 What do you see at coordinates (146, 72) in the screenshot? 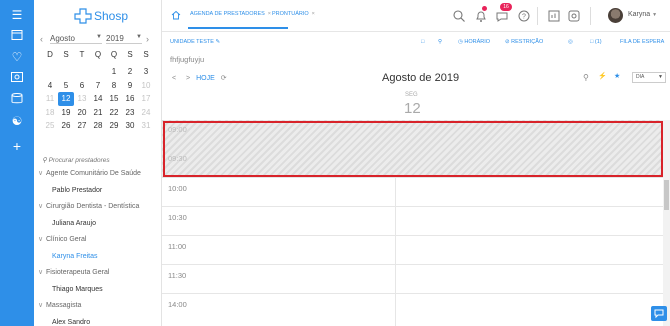
I see `calendar-day: 3` at bounding box center [146, 72].